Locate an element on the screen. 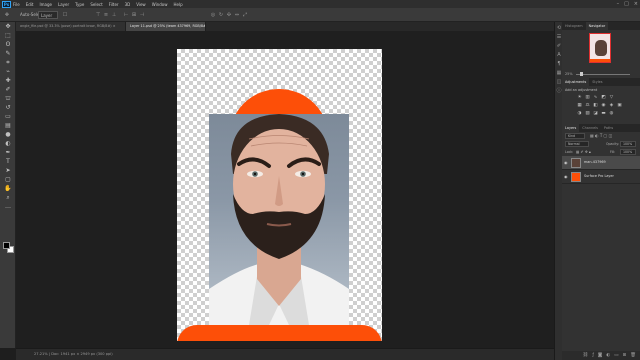 The image size is (640, 360). tab-adjustments: Adjustments is located at coordinates (576, 82).